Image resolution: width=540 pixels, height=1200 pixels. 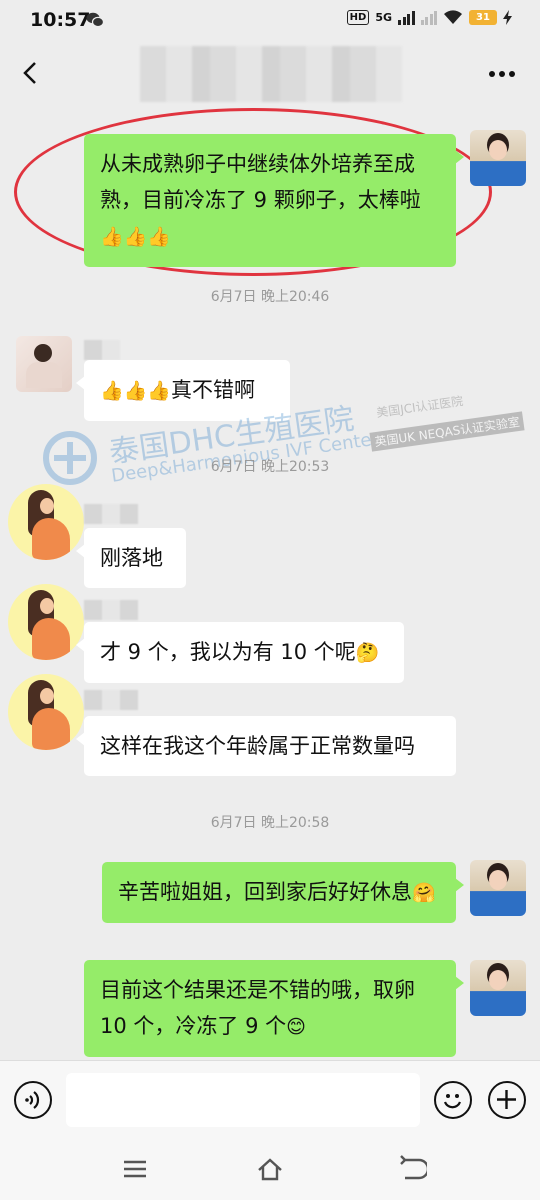 I want to click on chat-header, so click(x=270, y=75).